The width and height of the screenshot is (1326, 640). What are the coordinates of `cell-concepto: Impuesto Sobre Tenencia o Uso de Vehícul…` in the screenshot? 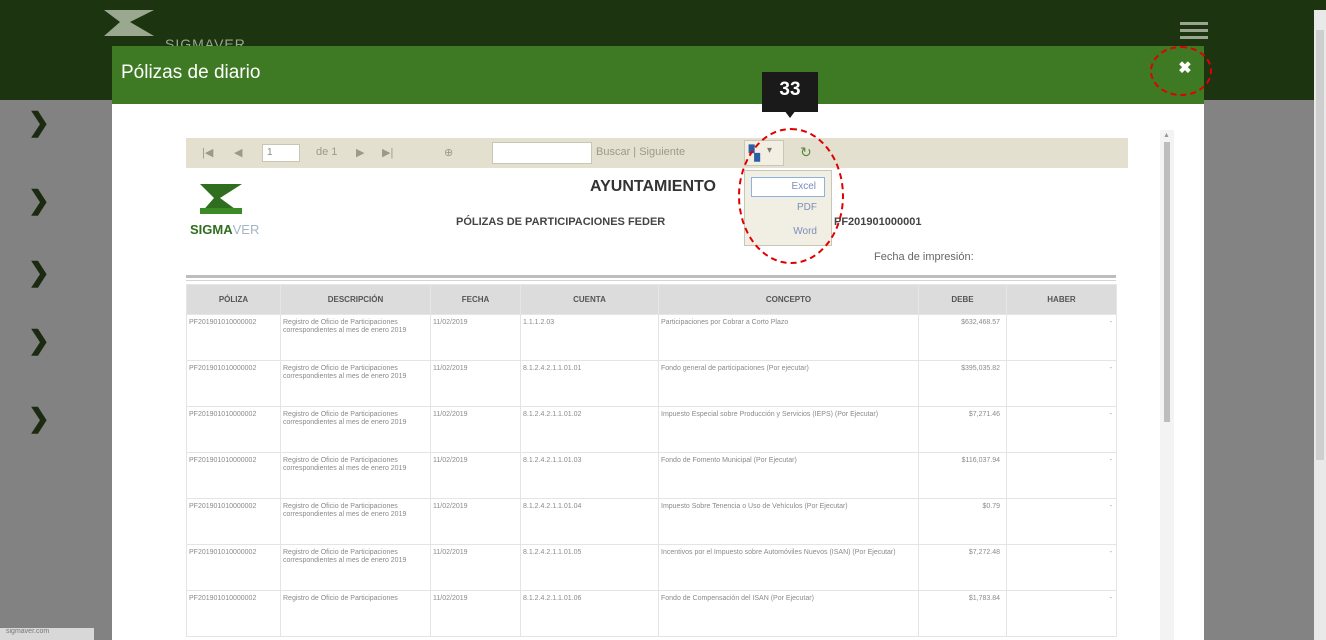 It's located at (788, 521).